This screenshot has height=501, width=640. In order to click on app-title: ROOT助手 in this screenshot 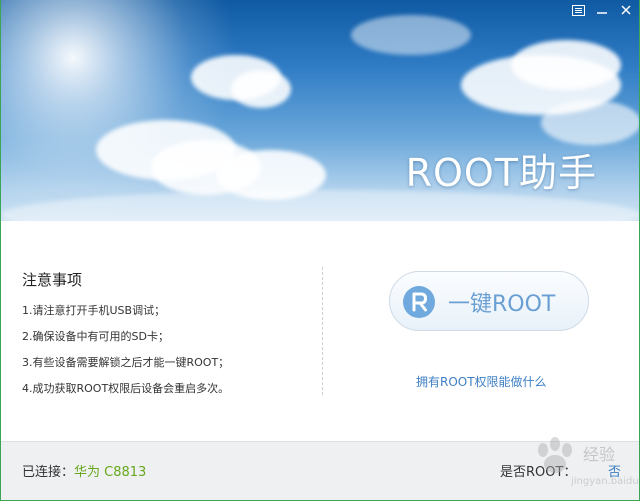, I will do `click(501, 173)`.